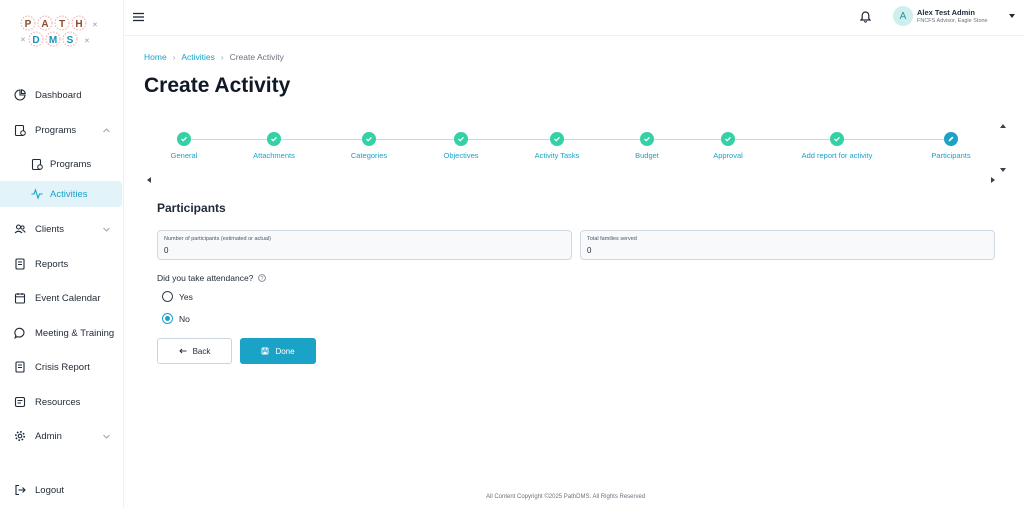 This screenshot has width=1024, height=508. I want to click on step-participants: Participants, so click(951, 146).